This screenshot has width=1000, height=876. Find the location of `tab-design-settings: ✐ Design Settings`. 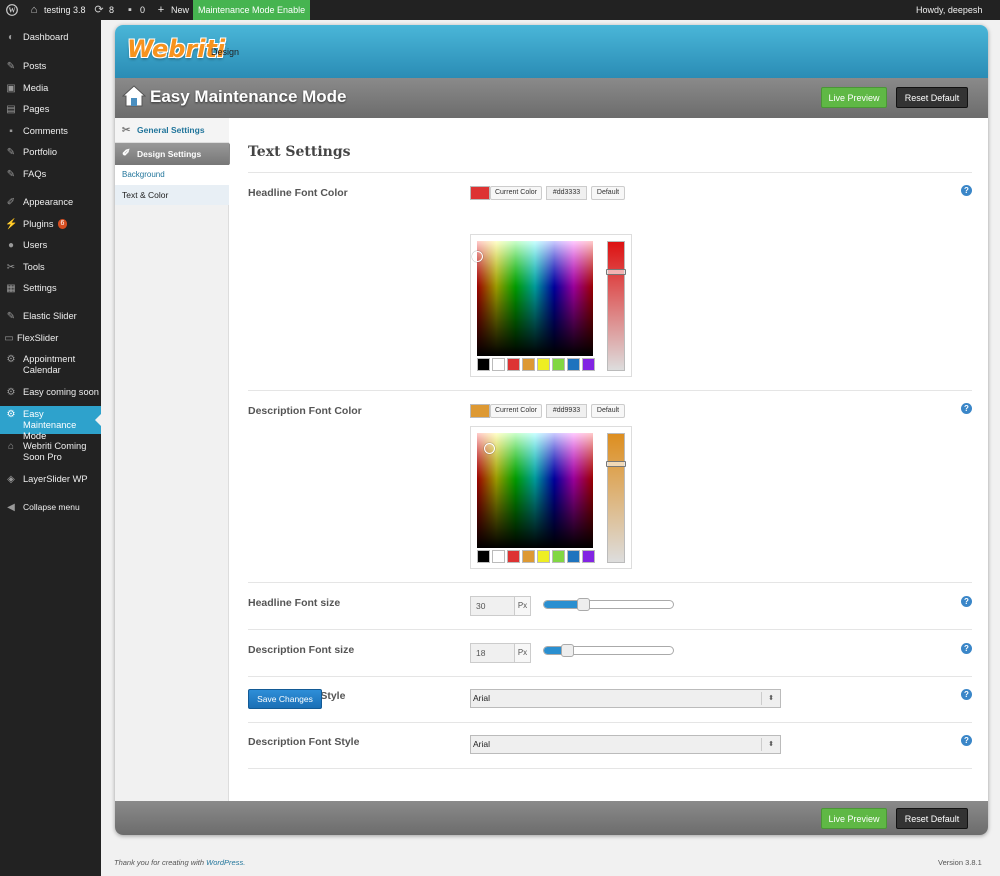

tab-design-settings: ✐ Design Settings is located at coordinates (176, 154).